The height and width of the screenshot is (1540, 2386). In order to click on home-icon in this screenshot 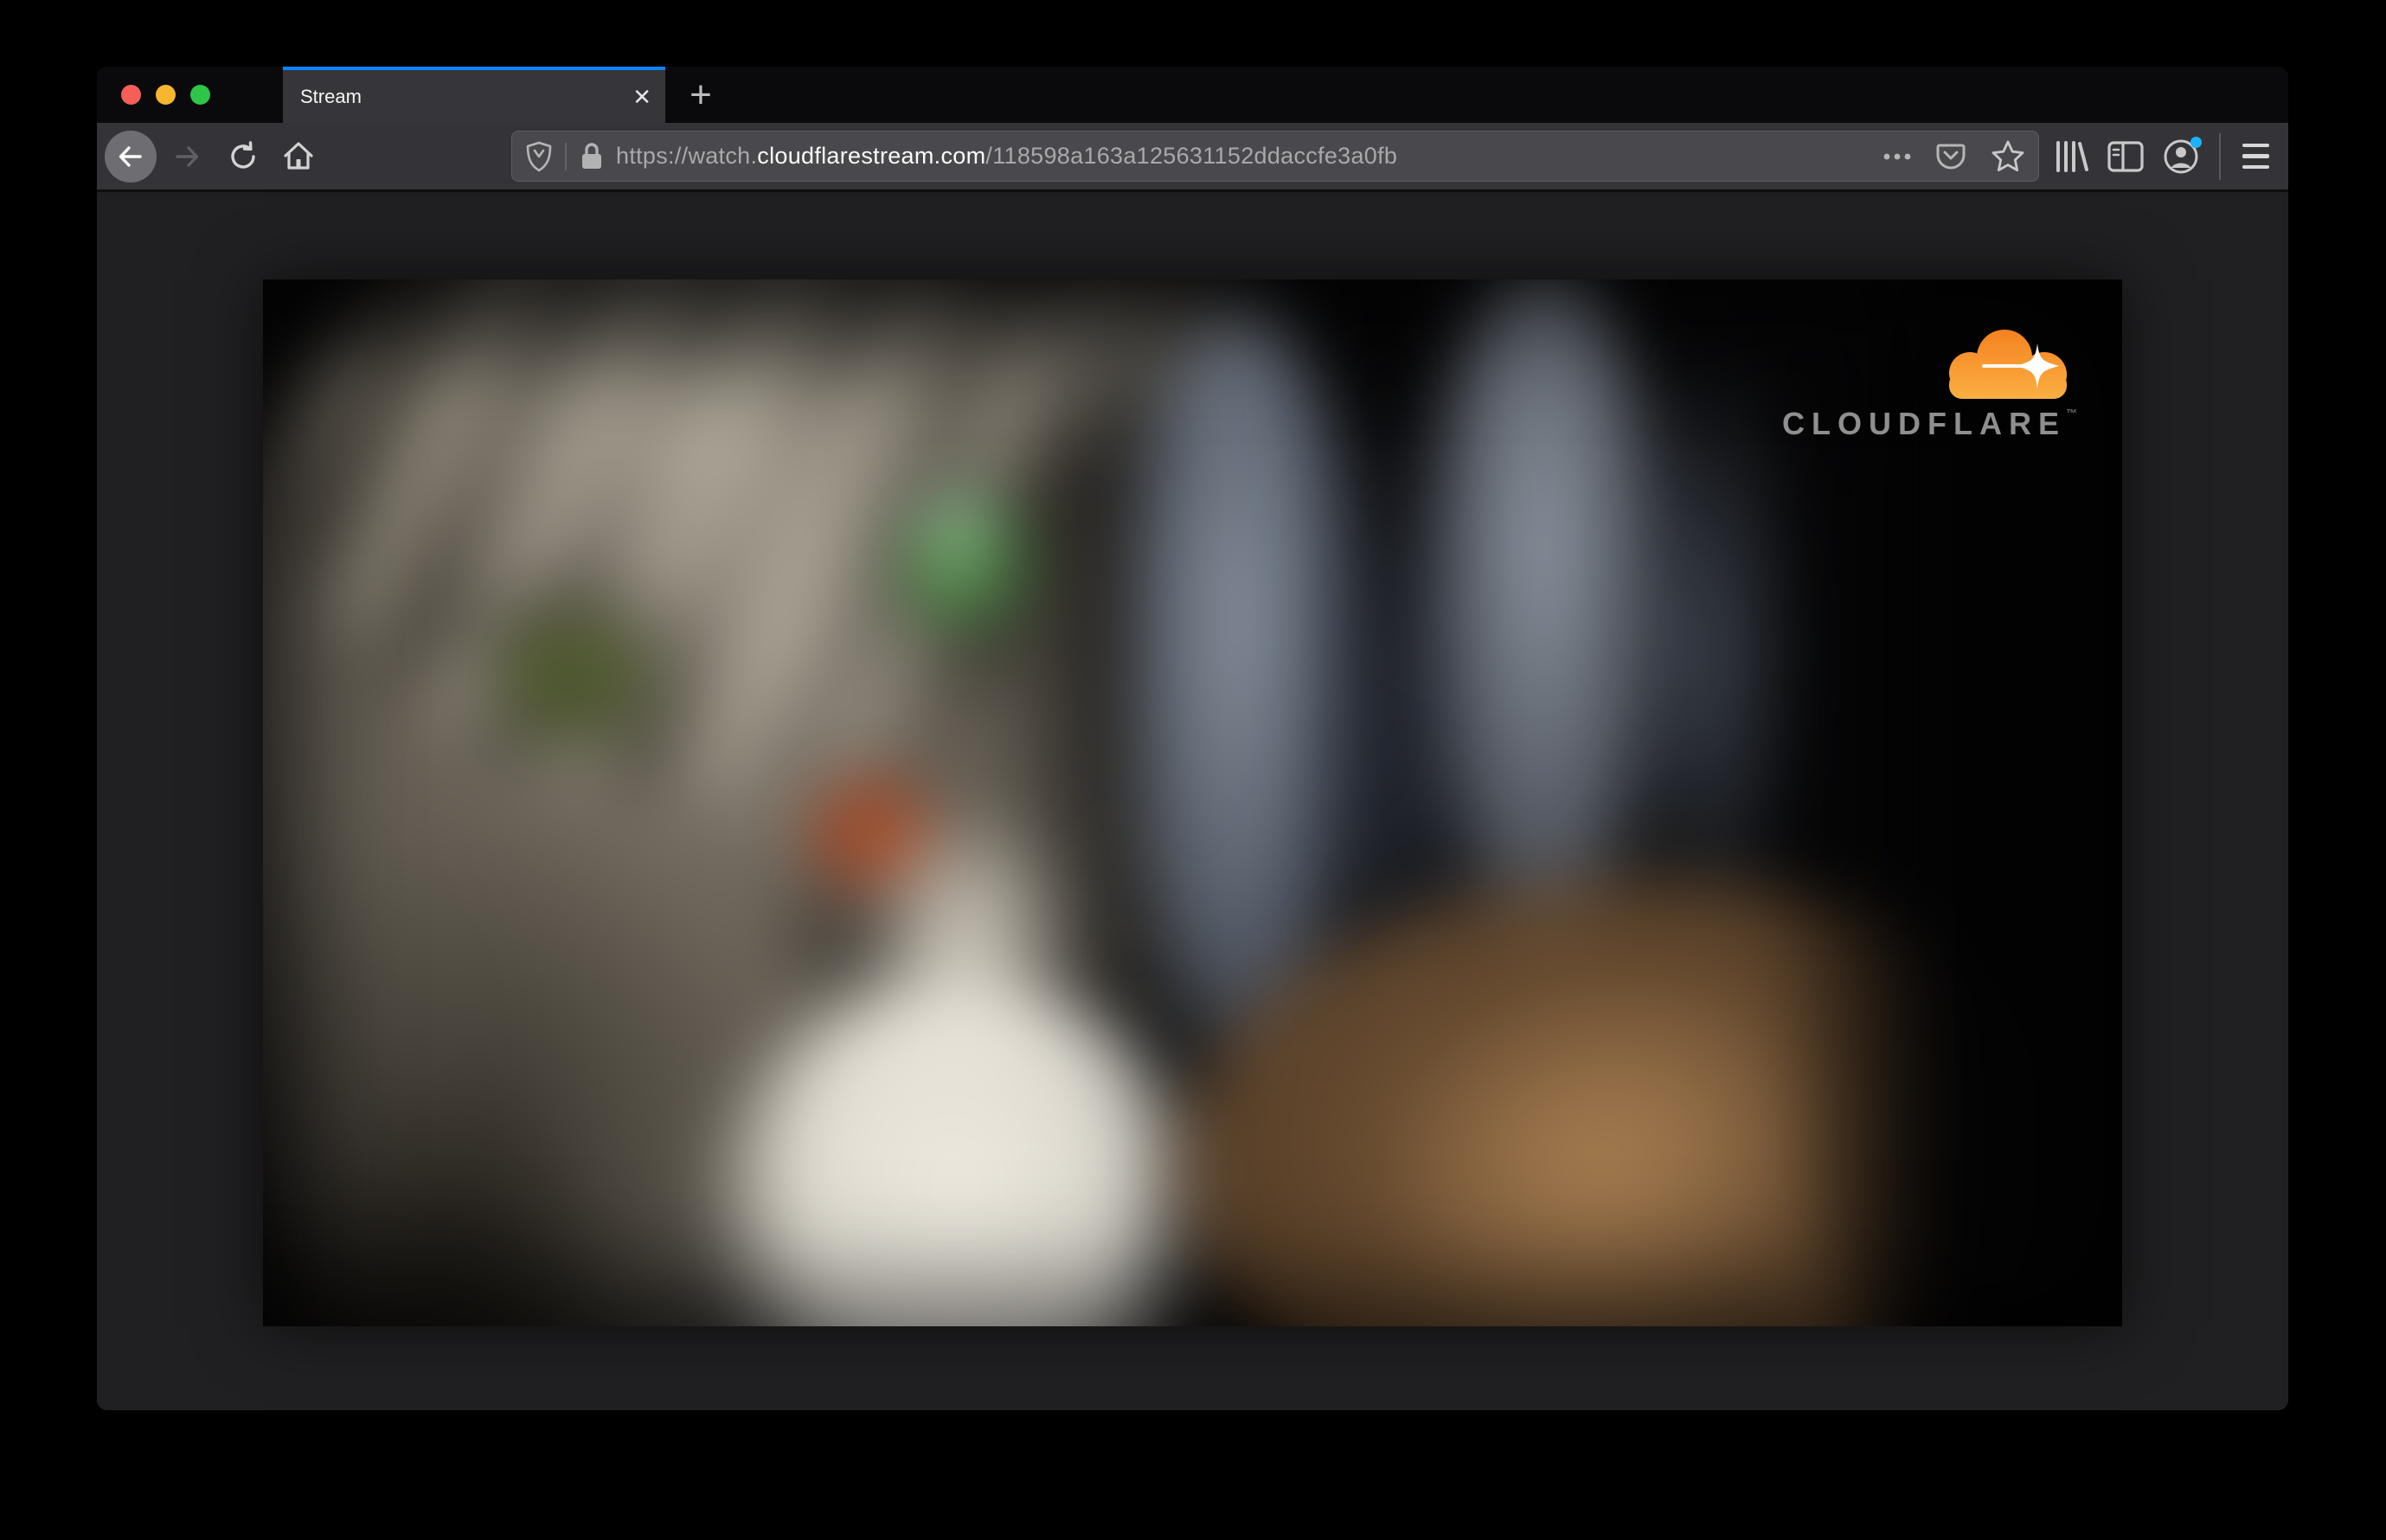, I will do `click(298, 155)`.